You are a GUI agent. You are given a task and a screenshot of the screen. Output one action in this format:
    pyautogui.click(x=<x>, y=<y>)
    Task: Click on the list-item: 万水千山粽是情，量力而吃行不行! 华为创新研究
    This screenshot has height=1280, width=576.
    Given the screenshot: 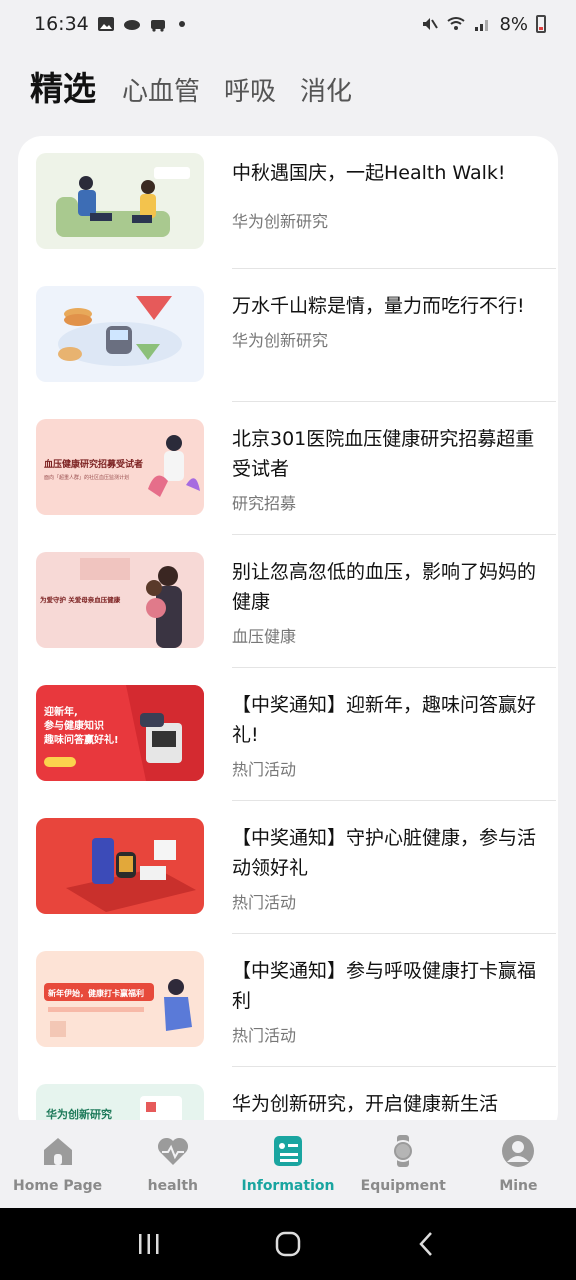 What is the action you would take?
    pyautogui.click(x=296, y=335)
    